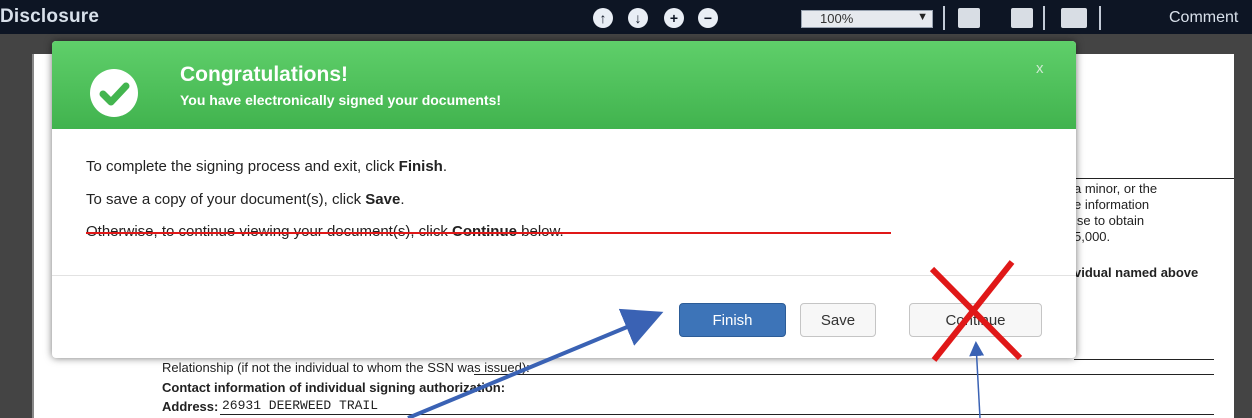 The width and height of the screenshot is (1252, 418). What do you see at coordinates (1092, 236) in the screenshot?
I see `doc-text: 5,000.` at bounding box center [1092, 236].